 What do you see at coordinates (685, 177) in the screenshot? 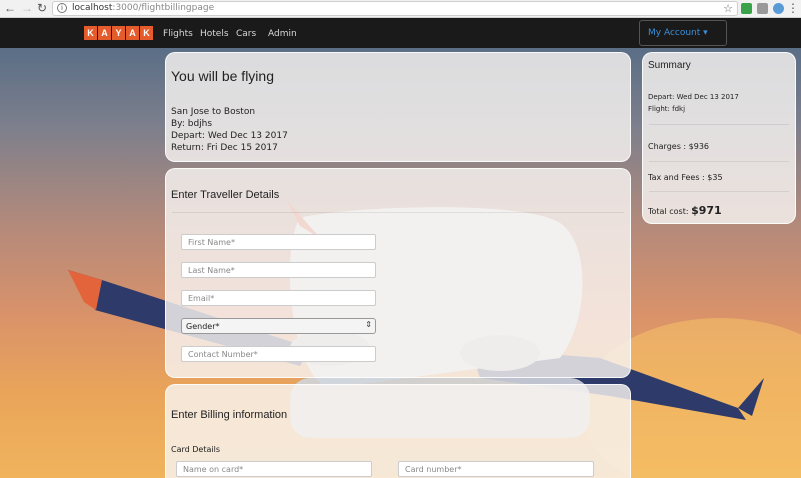
I see `summary-tax: Tax and Fees : $35` at bounding box center [685, 177].